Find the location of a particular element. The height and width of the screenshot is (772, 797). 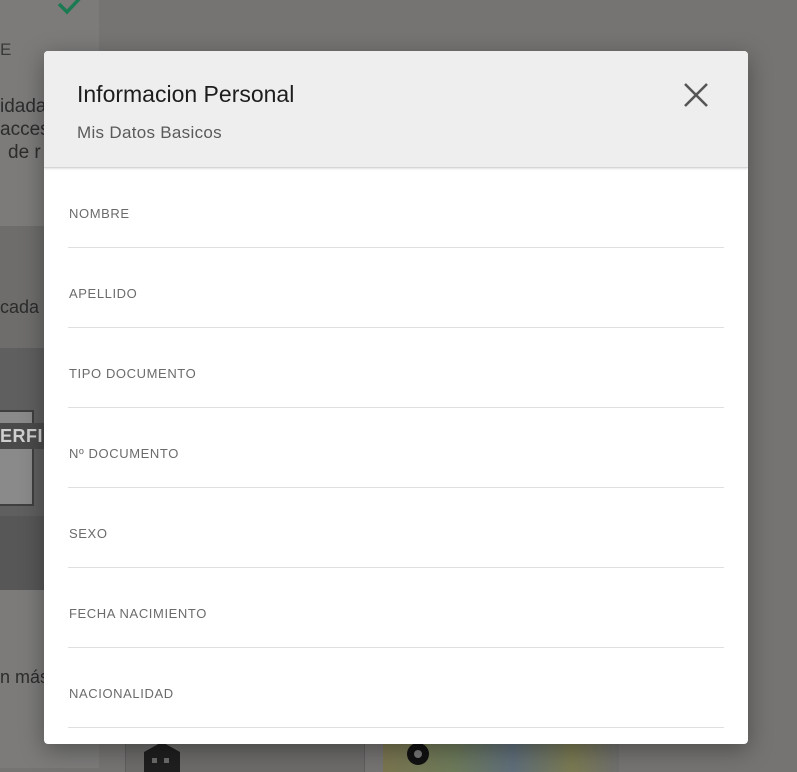

nombre-input is located at coordinates (398, 221).